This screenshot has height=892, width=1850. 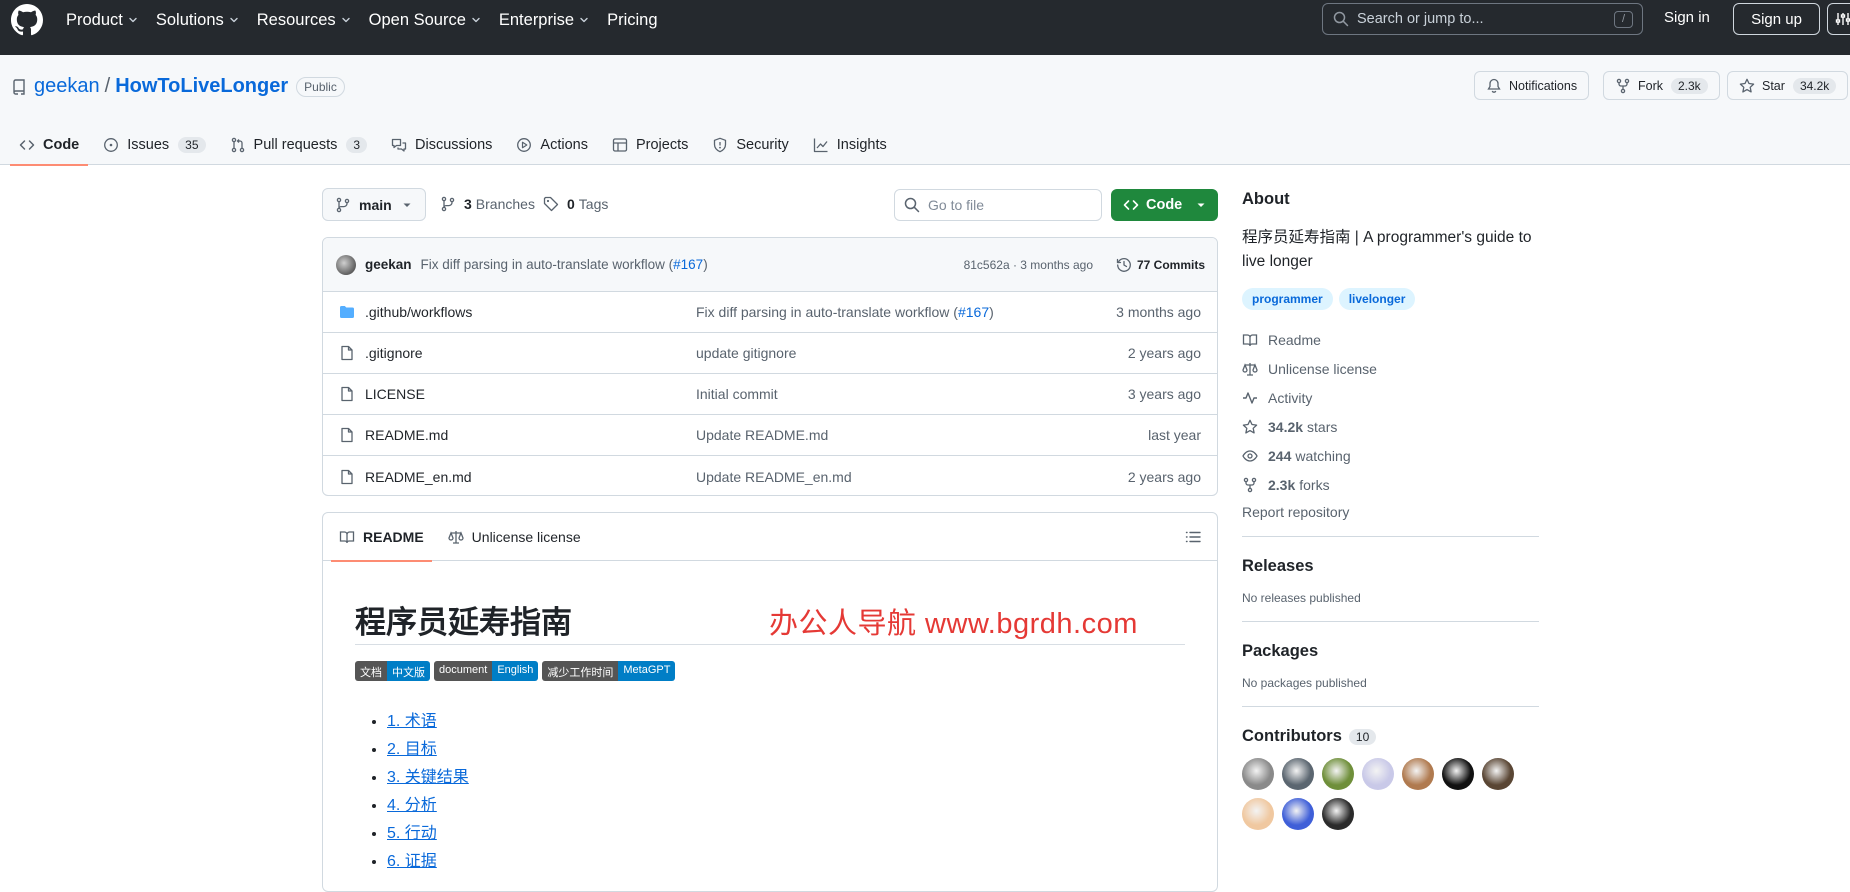 I want to click on sidebar-toggle-button, so click(x=1838, y=19).